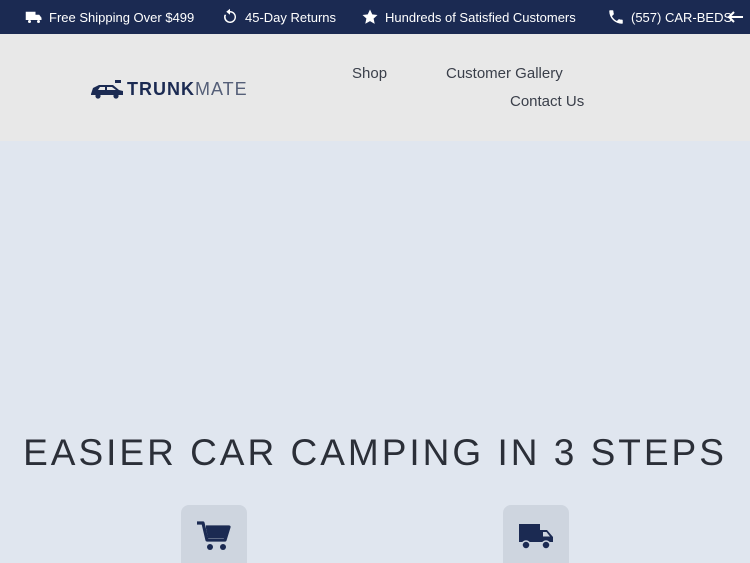 This screenshot has width=750, height=563. I want to click on nav-customer-gallery: Customer Gallery, so click(504, 73).